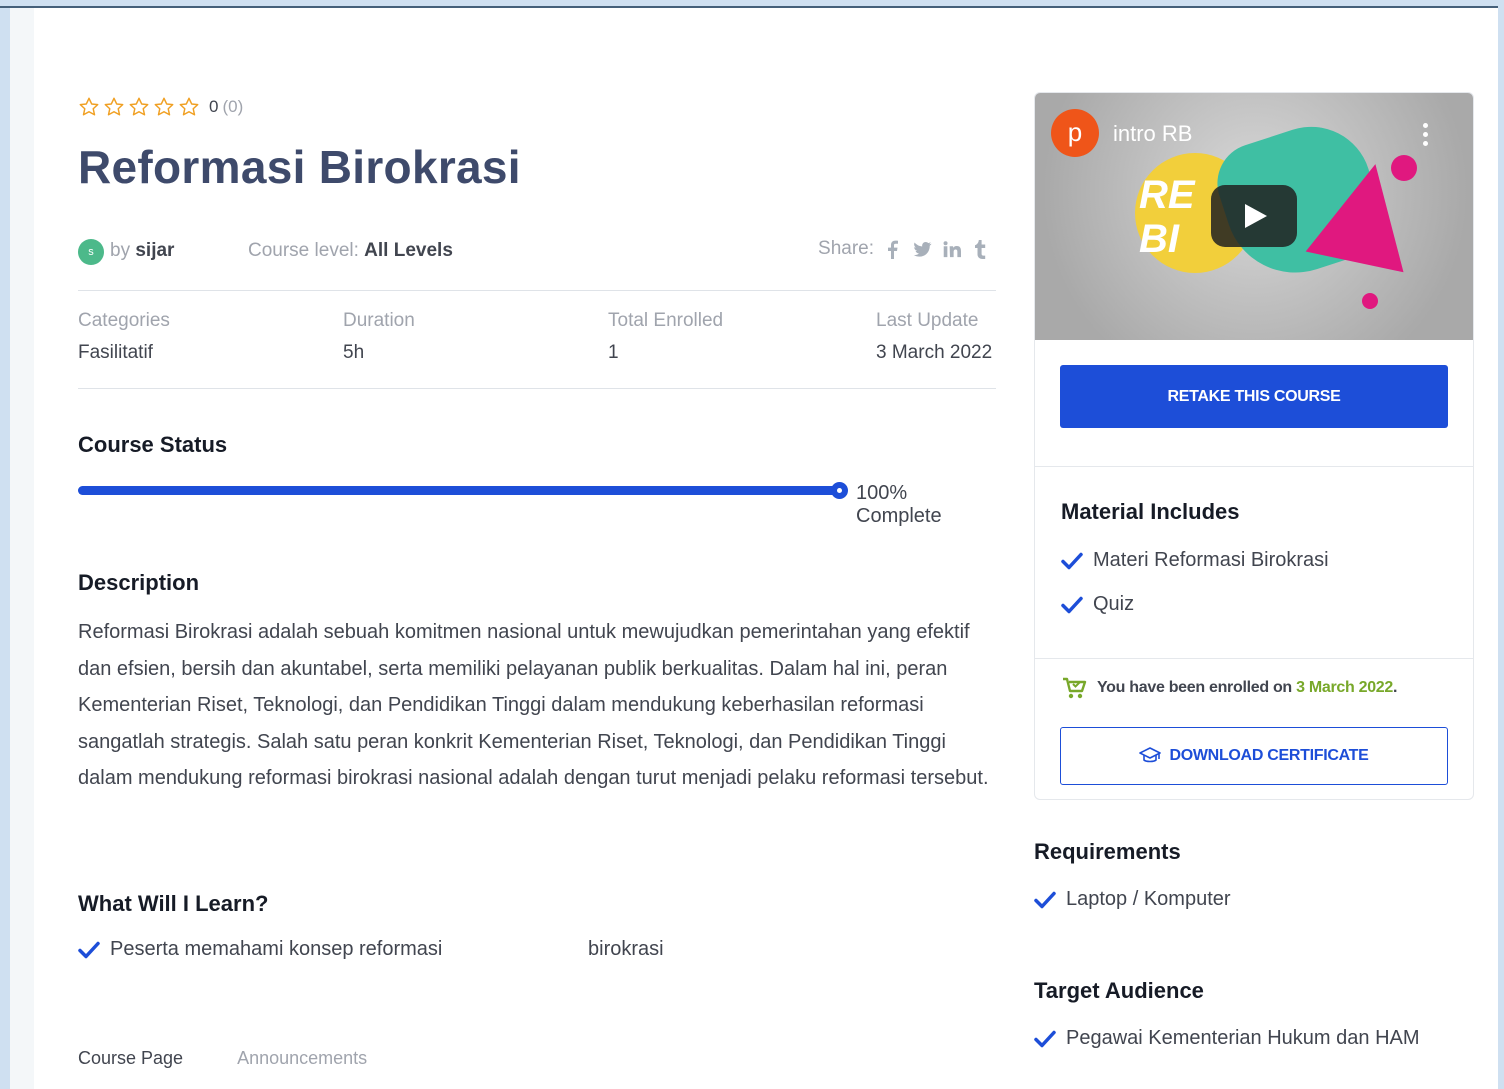 The width and height of the screenshot is (1504, 1089). I want to click on requirement-item: Laptop / Komputer, so click(1132, 899).